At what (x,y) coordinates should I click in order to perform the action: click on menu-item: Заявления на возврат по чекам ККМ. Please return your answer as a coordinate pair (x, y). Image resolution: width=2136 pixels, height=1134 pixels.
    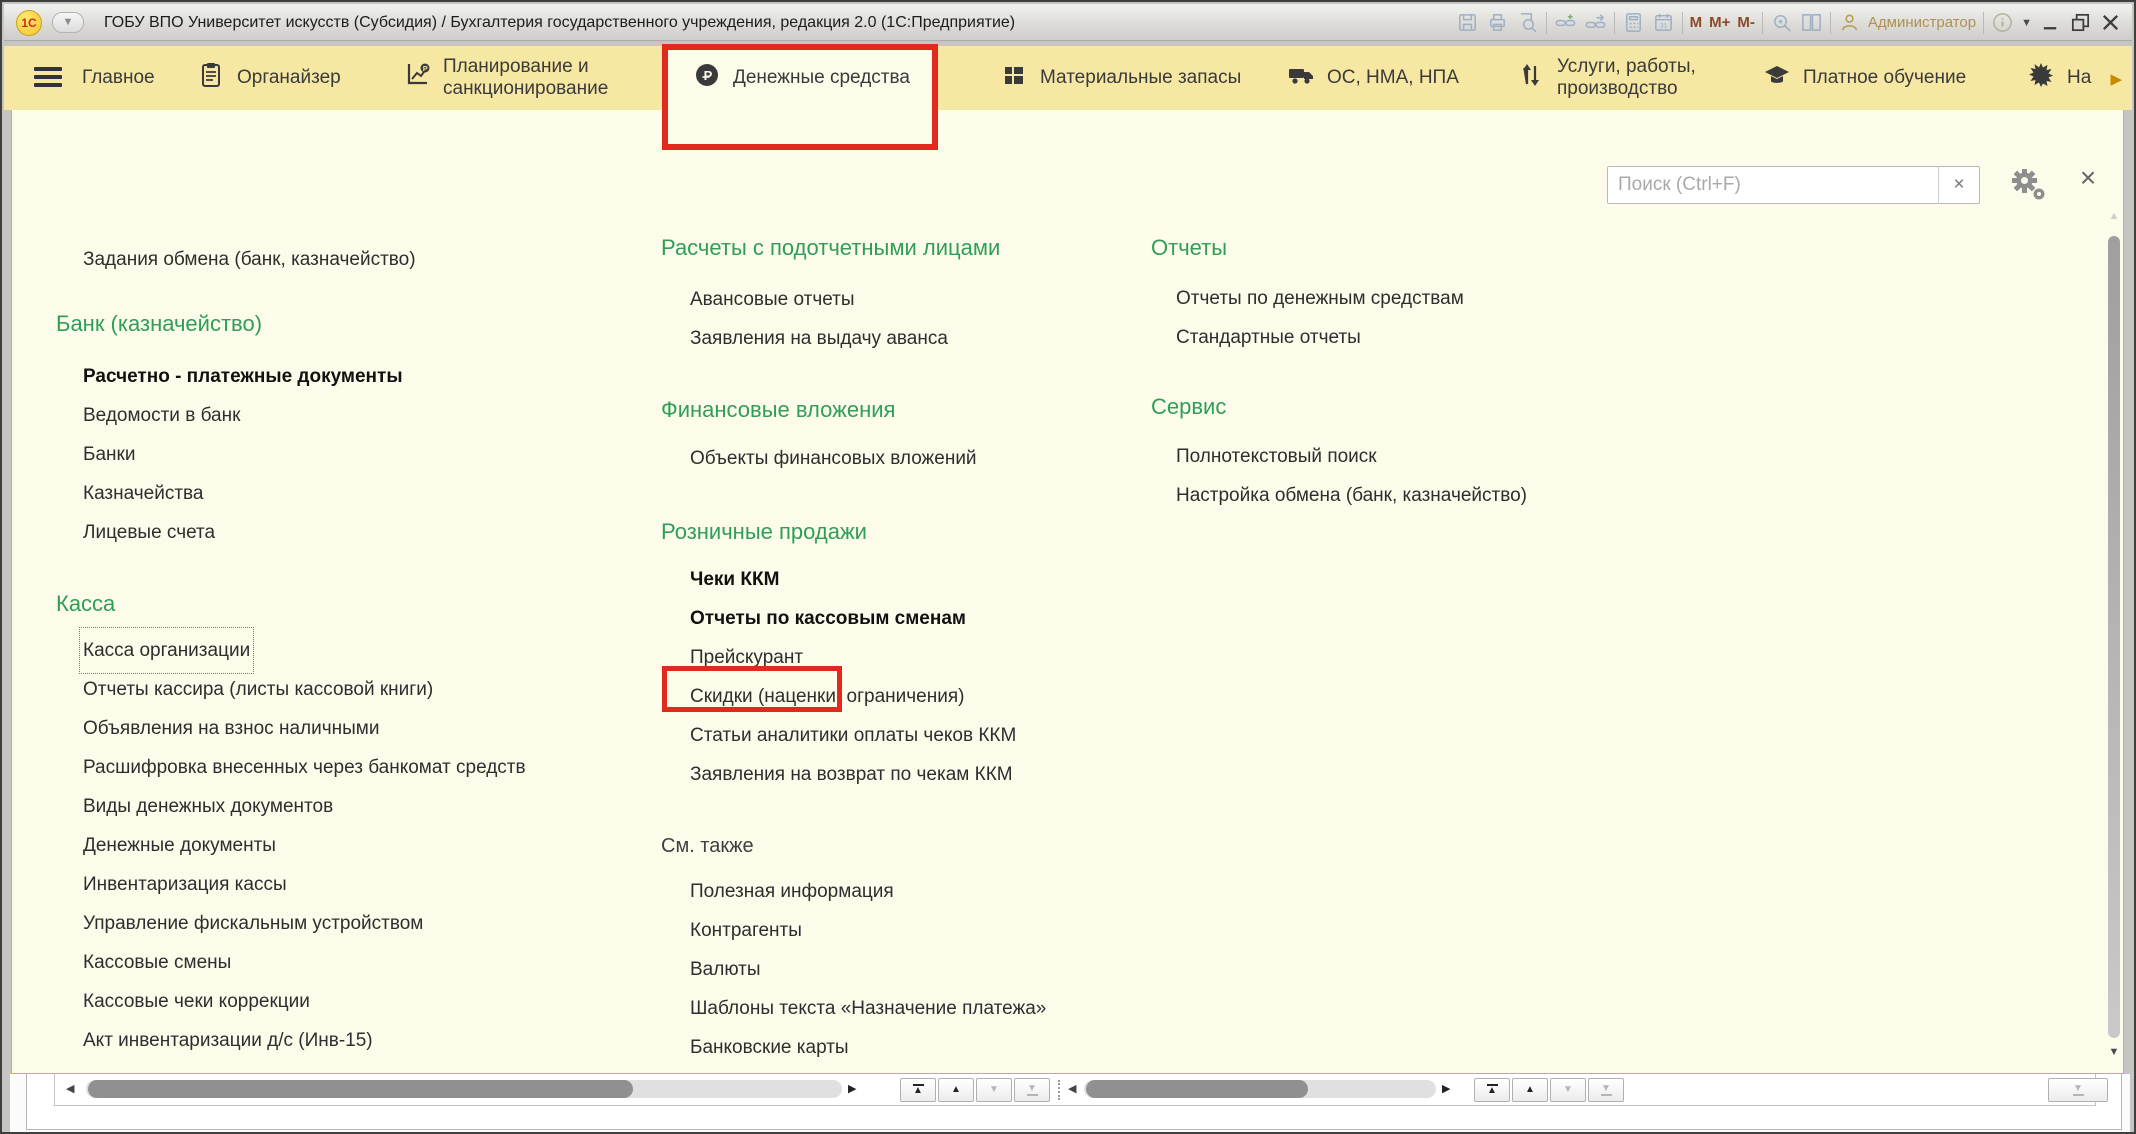
    Looking at the image, I should click on (851, 774).